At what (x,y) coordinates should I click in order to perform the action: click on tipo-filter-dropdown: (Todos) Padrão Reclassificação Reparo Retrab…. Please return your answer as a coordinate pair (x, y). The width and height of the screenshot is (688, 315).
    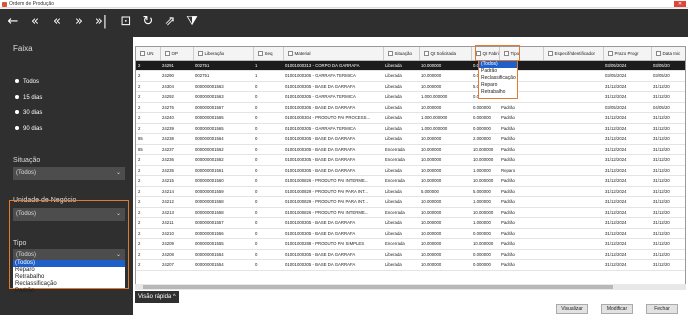
    Looking at the image, I should click on (498, 79).